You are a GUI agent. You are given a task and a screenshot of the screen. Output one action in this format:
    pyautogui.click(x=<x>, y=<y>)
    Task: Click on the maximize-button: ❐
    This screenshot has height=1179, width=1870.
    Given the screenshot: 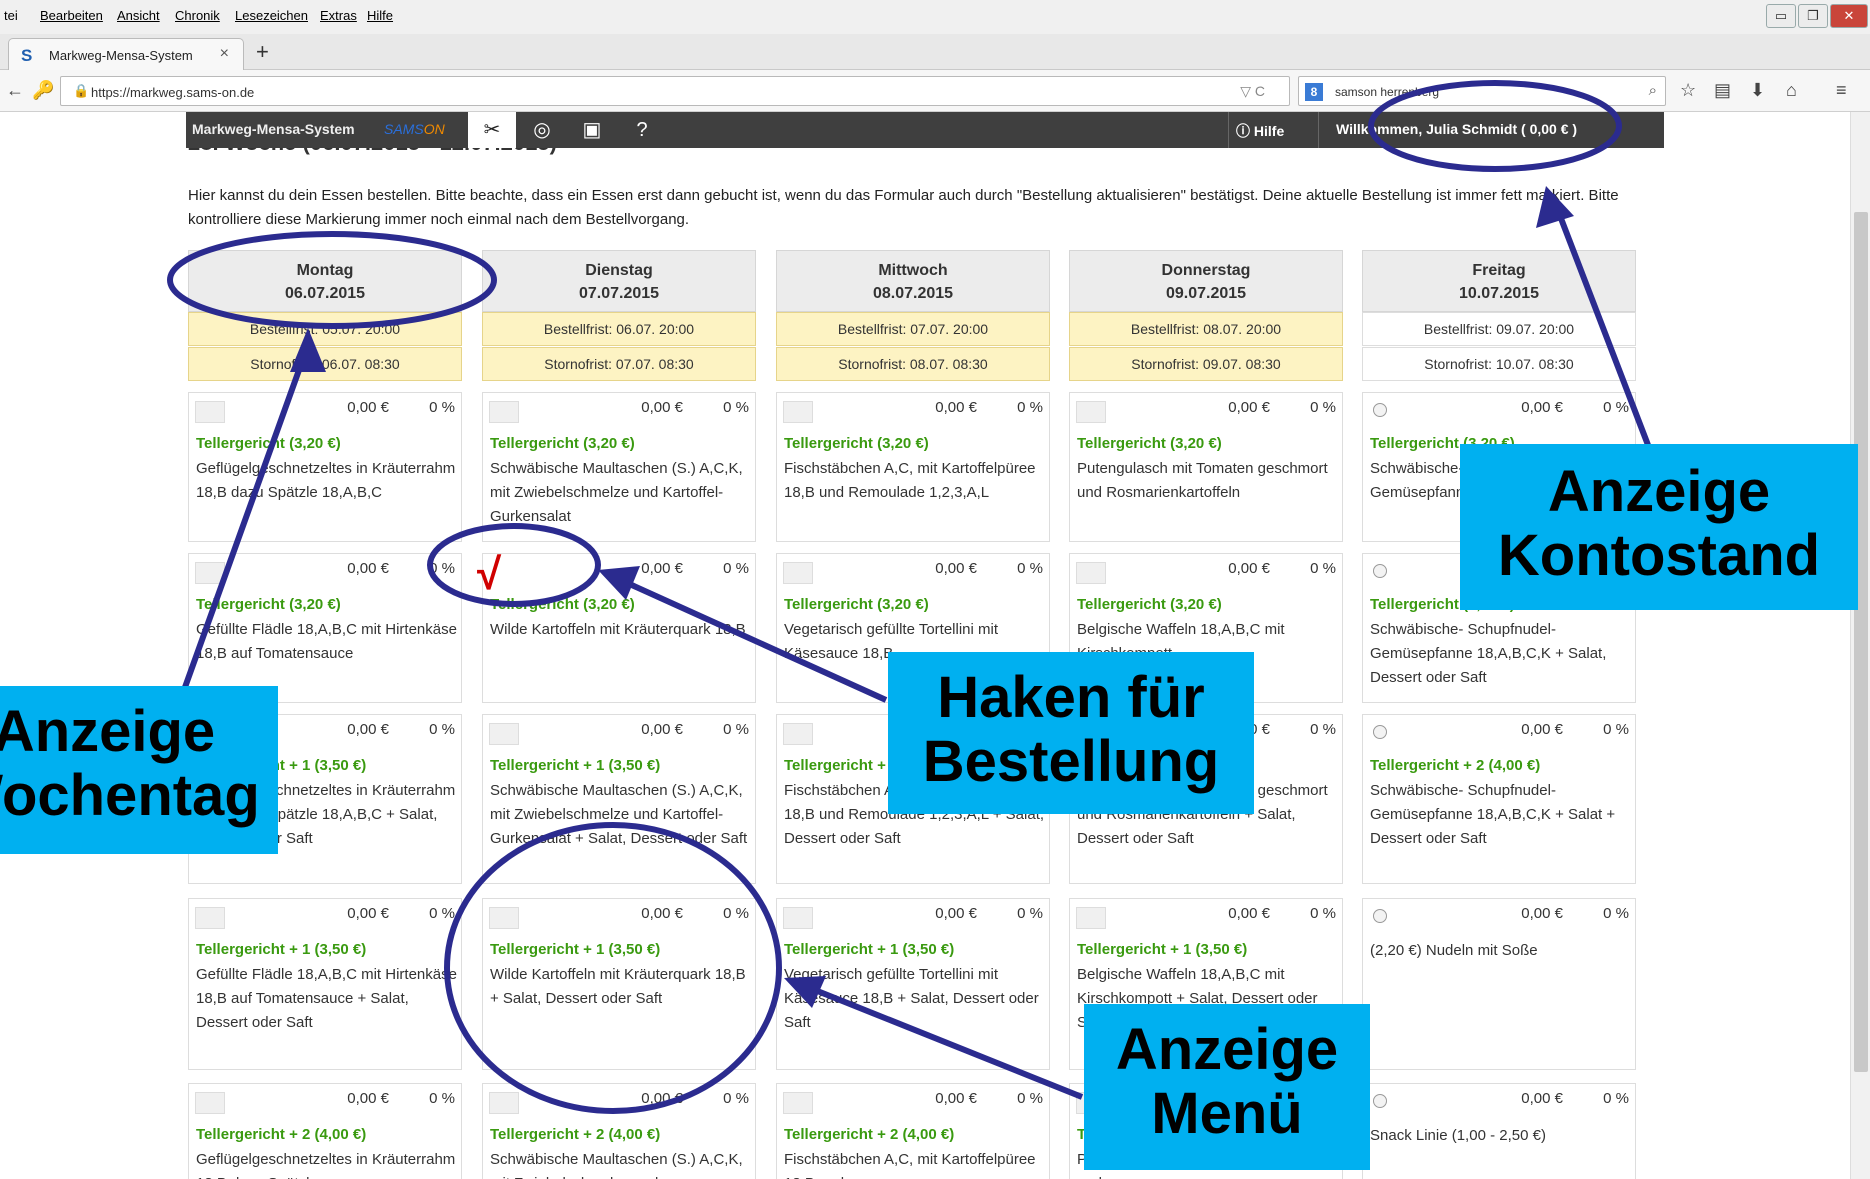 What is the action you would take?
    pyautogui.click(x=1813, y=16)
    